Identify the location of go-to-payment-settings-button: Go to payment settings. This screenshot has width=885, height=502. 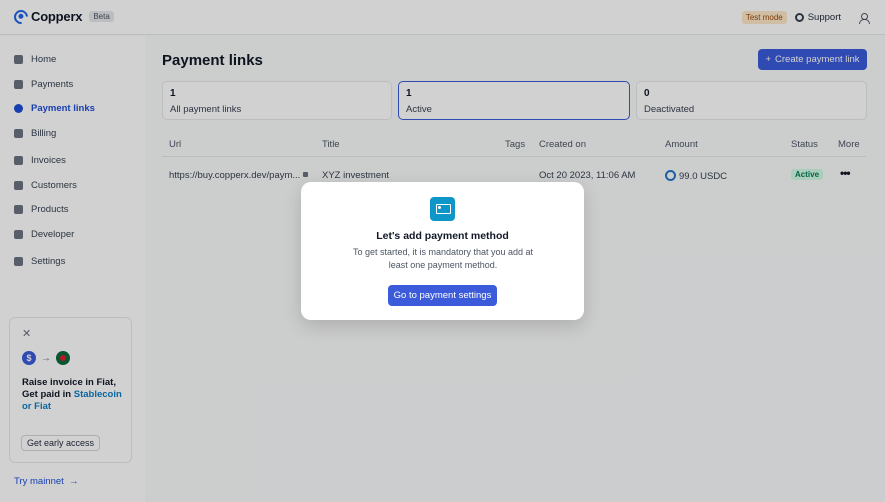
(442, 295).